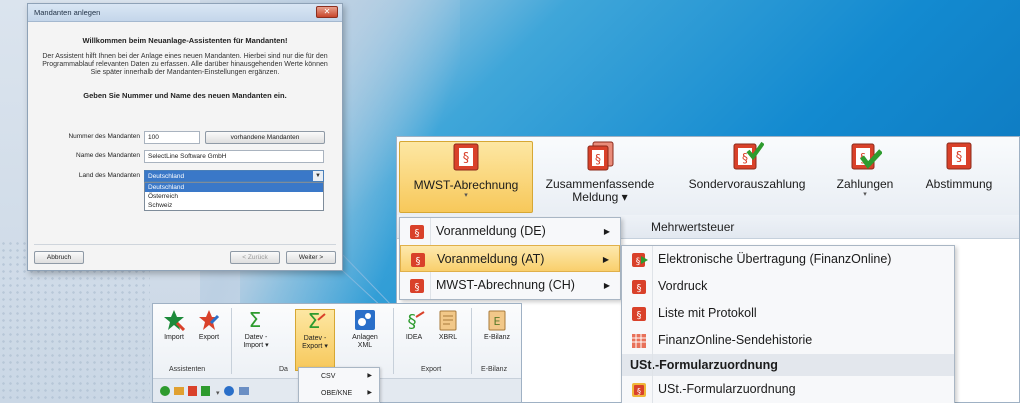  I want to click on menu-item-label: USt.-Formularzuordnung, so click(727, 389).